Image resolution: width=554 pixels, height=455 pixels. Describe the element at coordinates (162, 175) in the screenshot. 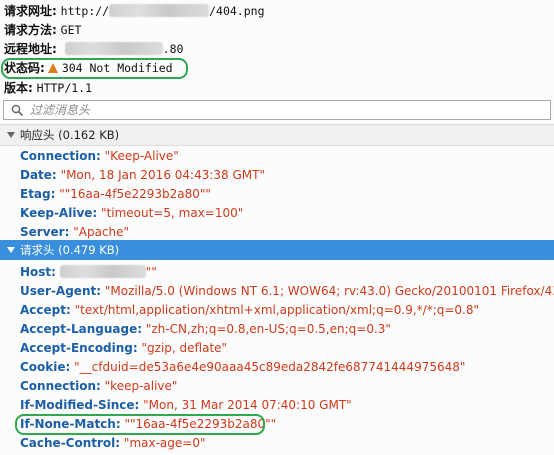

I see `header-value: "Mon, 18 Jan 2016 04:43:38 GMT"` at that location.